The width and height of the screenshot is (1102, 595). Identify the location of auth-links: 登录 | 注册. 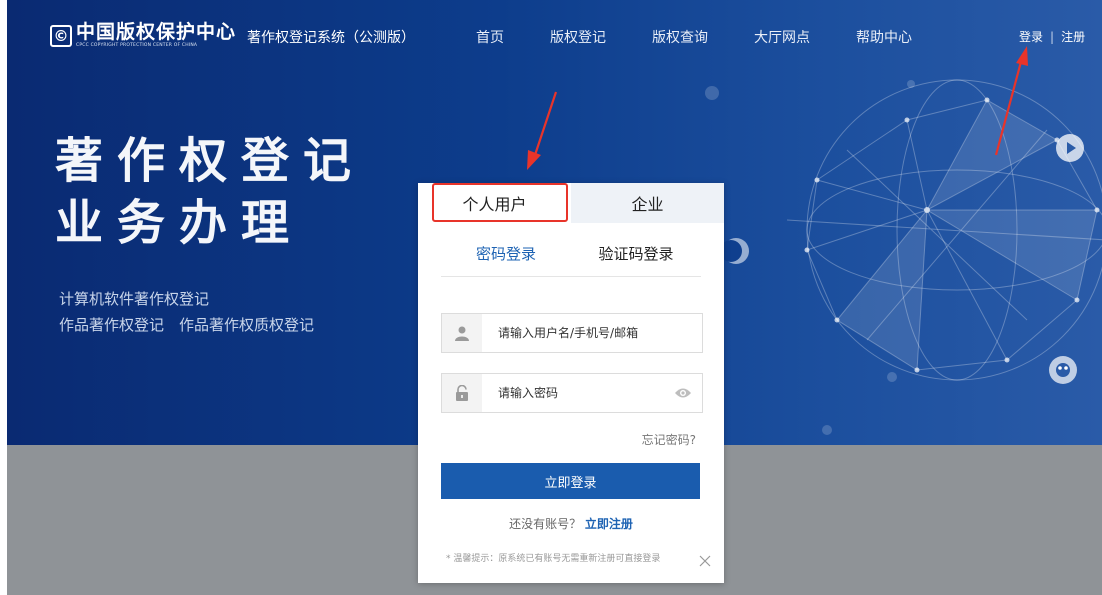
(1052, 36).